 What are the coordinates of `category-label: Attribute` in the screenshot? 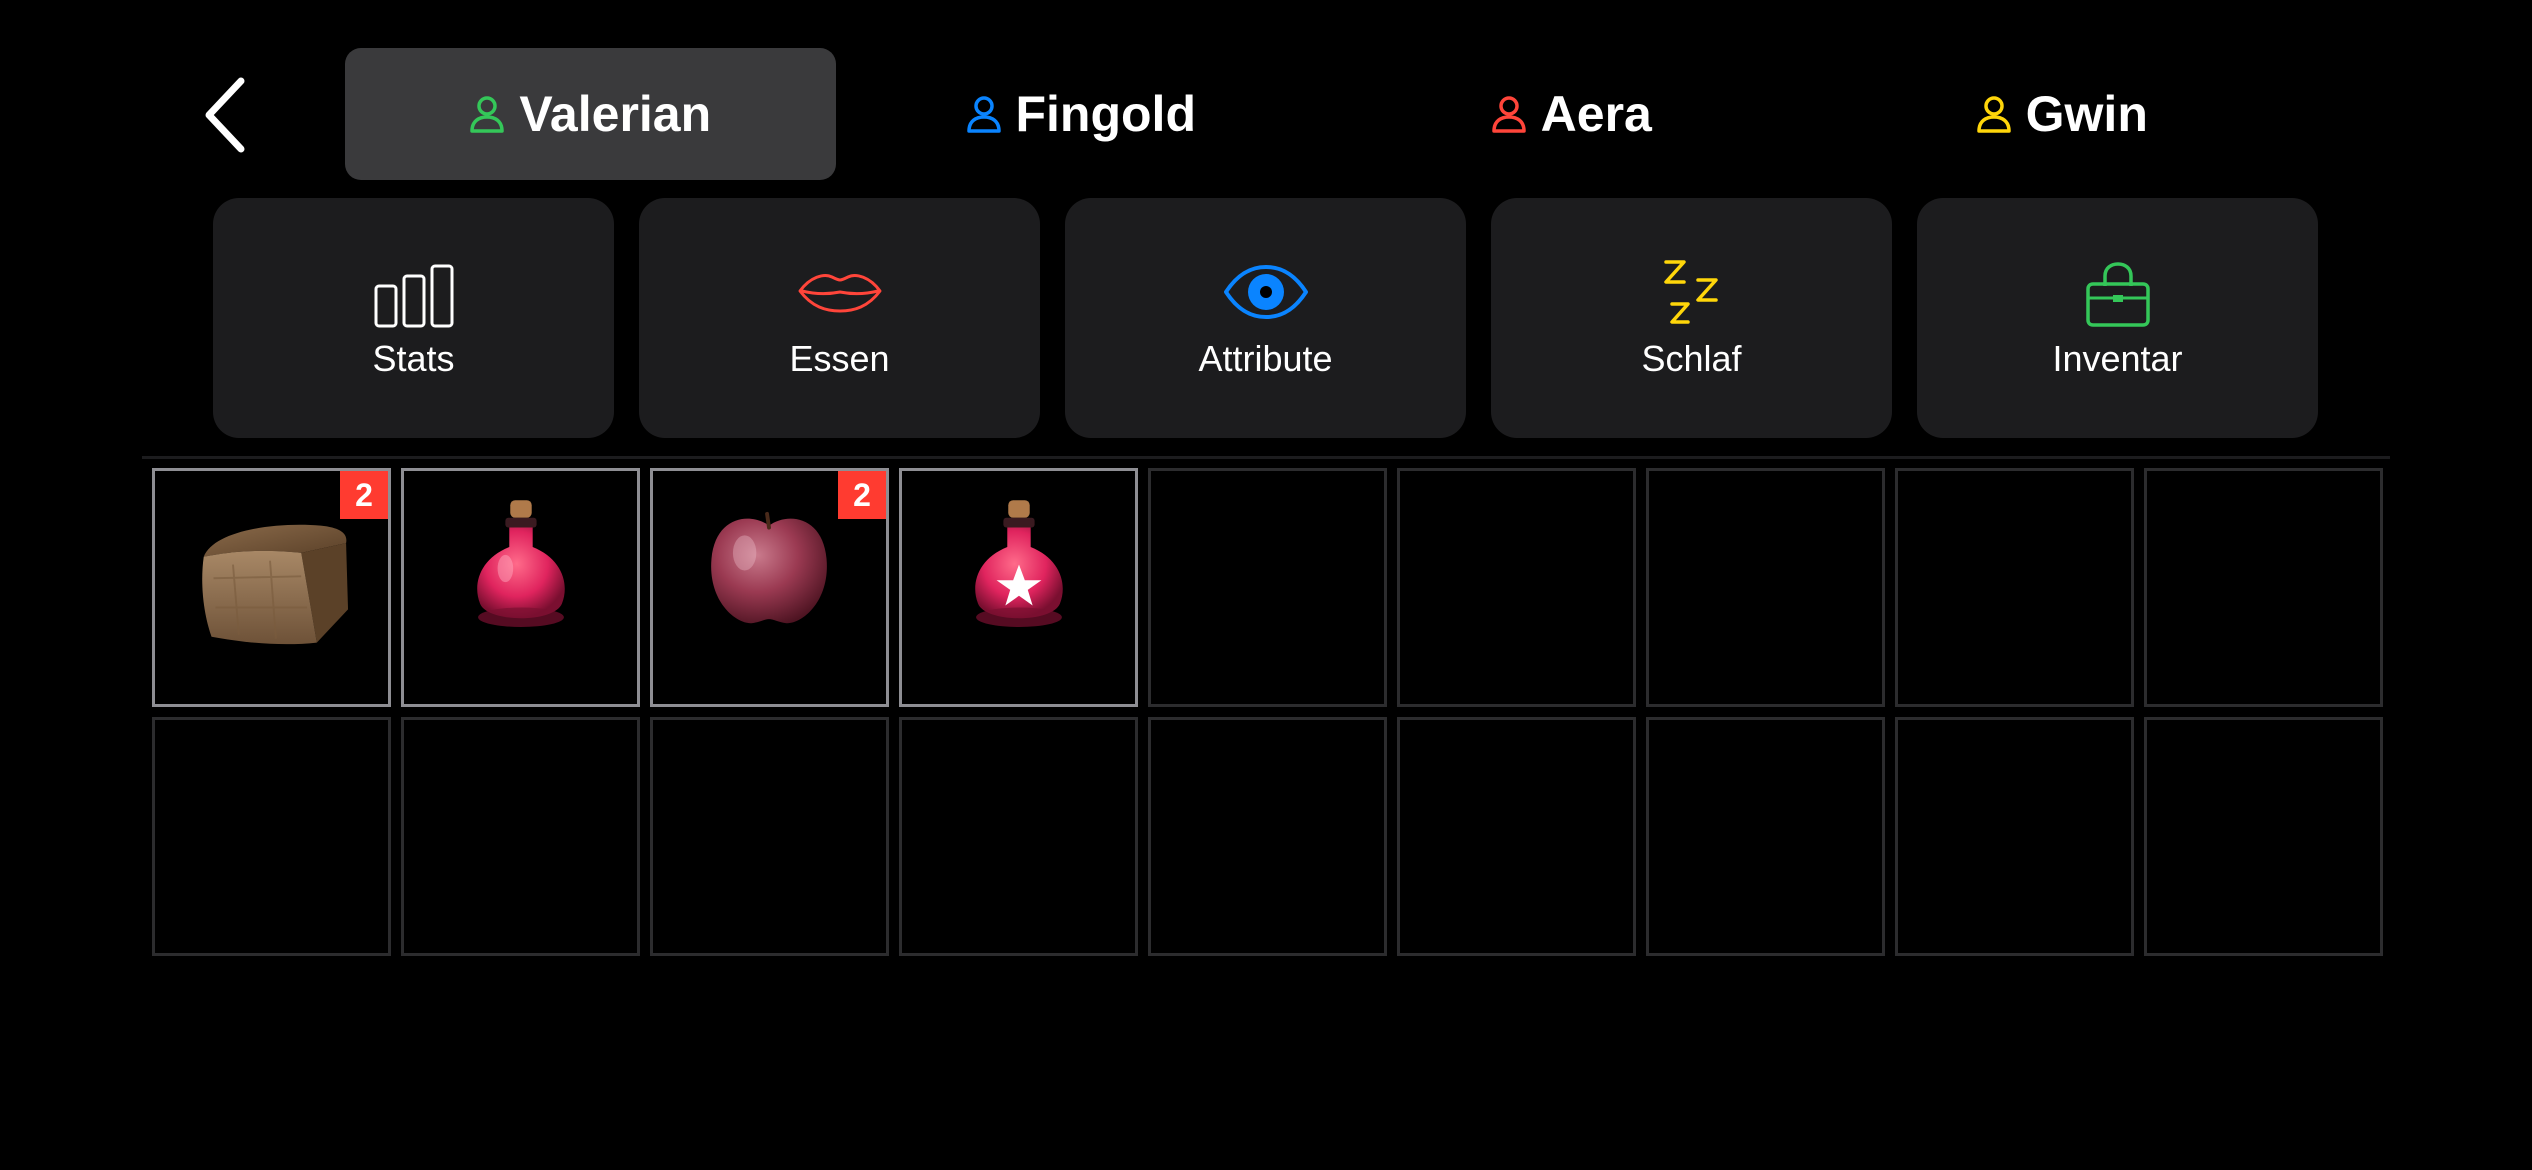 It's located at (1265, 358).